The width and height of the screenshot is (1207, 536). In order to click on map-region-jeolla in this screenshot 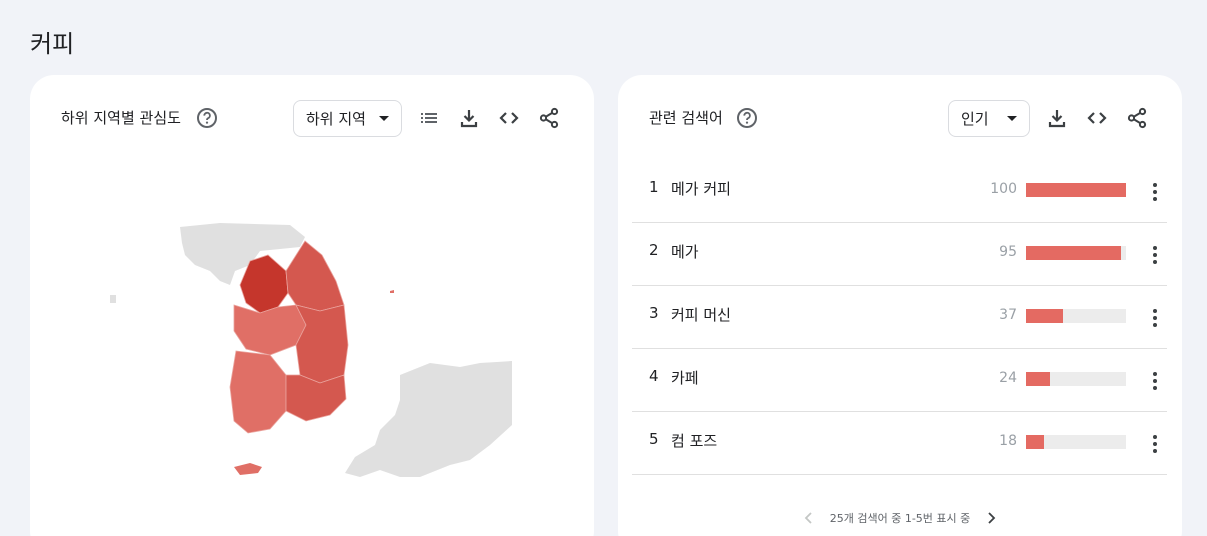, I will do `click(258, 392)`.